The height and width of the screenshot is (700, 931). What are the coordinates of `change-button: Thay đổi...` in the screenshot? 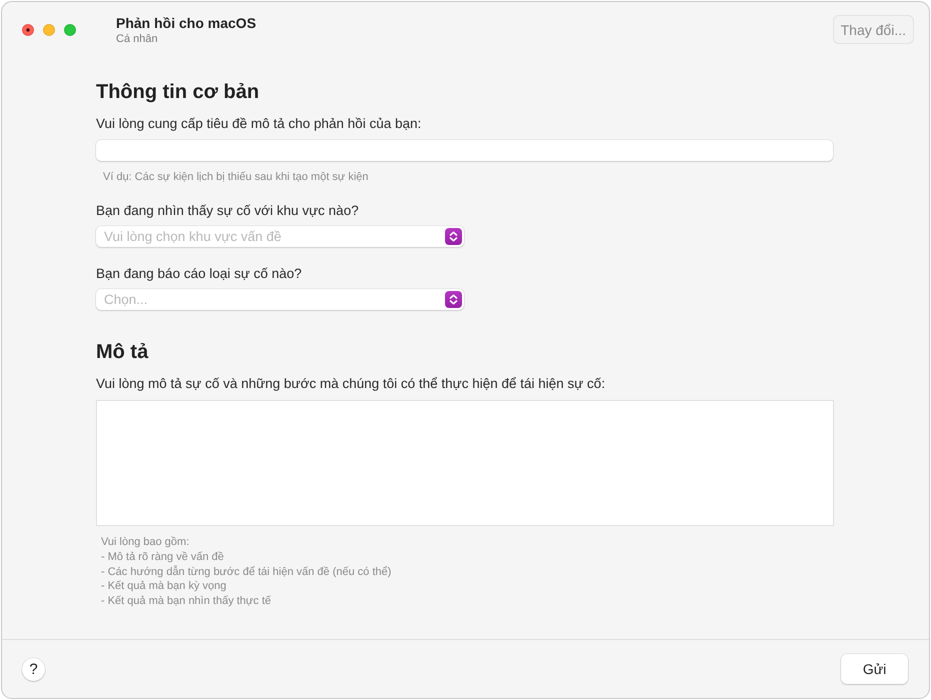 It's located at (873, 29).